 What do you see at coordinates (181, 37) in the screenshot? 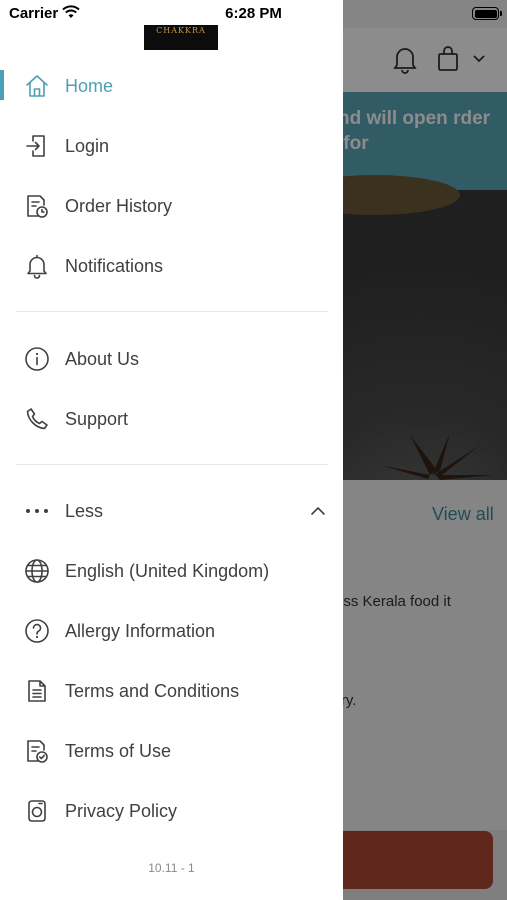
I see `brand-logo: CHAKKRA` at bounding box center [181, 37].